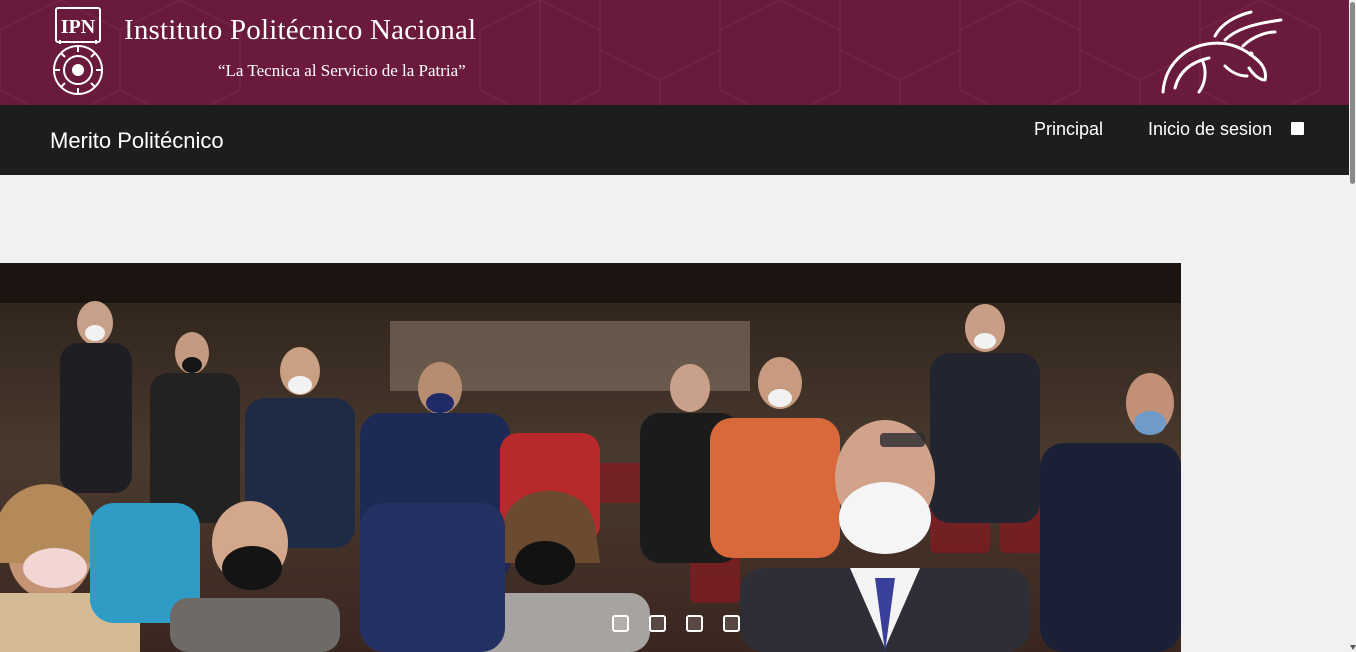  I want to click on institution-name: Instituto Politécnico Nacional, so click(300, 30).